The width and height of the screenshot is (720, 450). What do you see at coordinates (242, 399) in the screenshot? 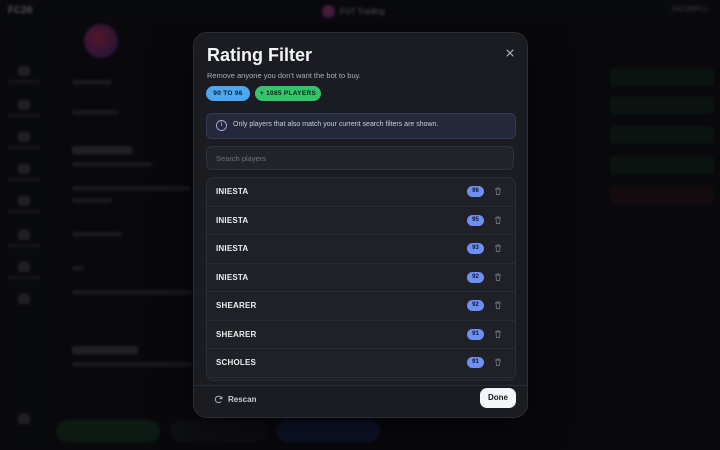
I see `rescan-label: Rescan` at bounding box center [242, 399].